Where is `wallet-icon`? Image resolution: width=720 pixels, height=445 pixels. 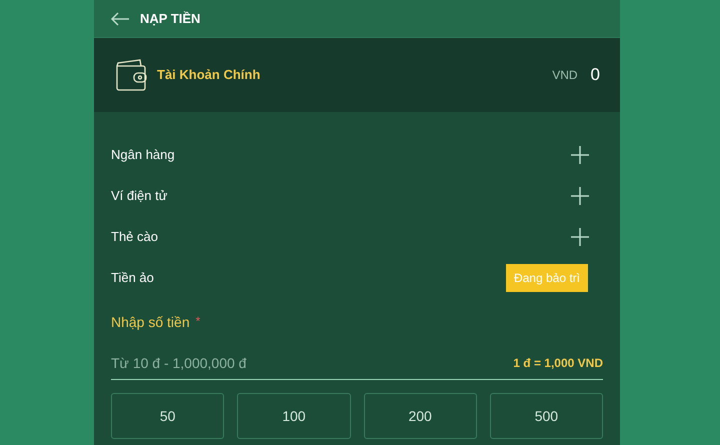
wallet-icon is located at coordinates (131, 75).